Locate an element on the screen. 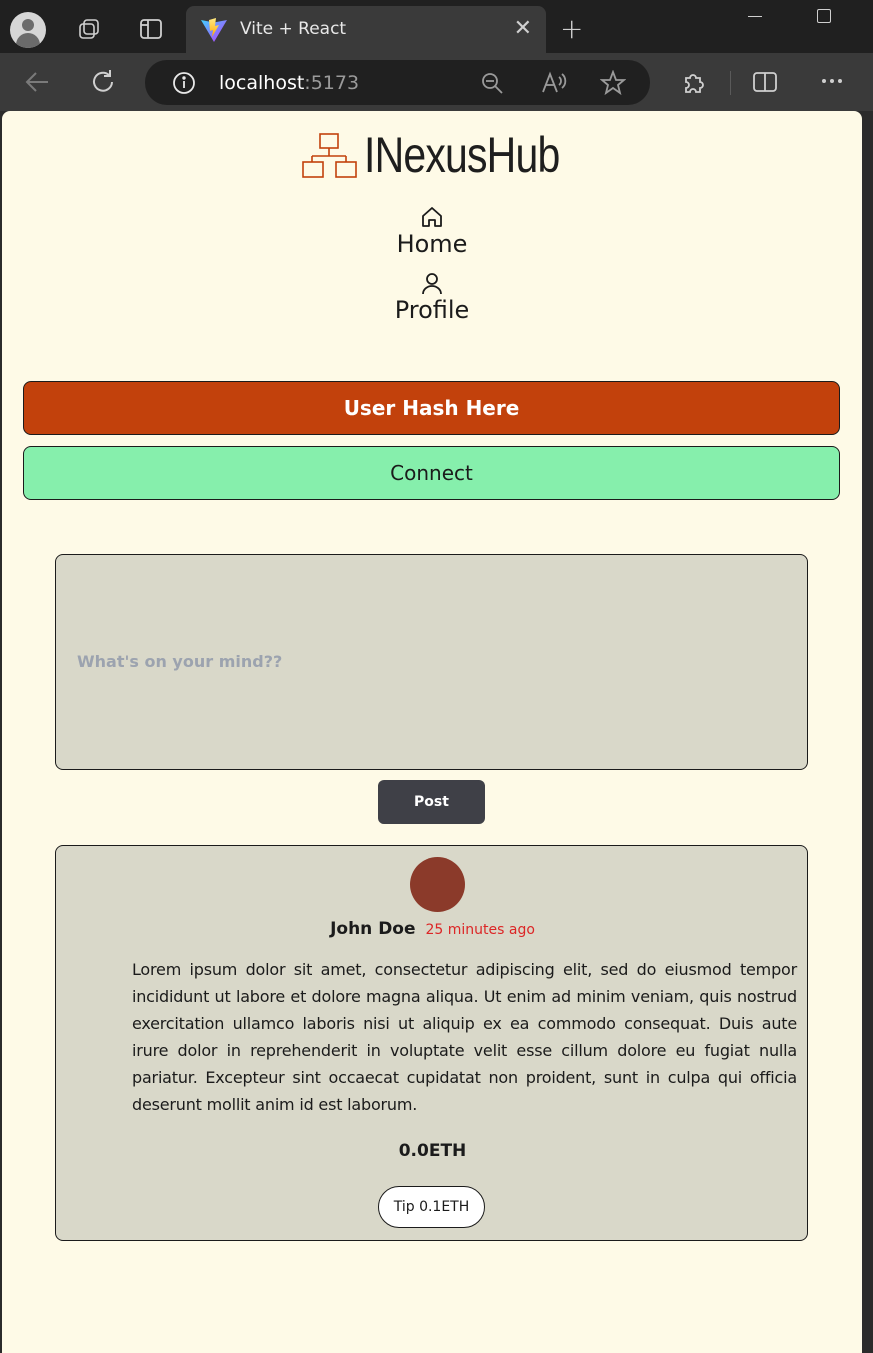 The image size is (873, 1353). window-minimize-icon is located at coordinates (755, 16).